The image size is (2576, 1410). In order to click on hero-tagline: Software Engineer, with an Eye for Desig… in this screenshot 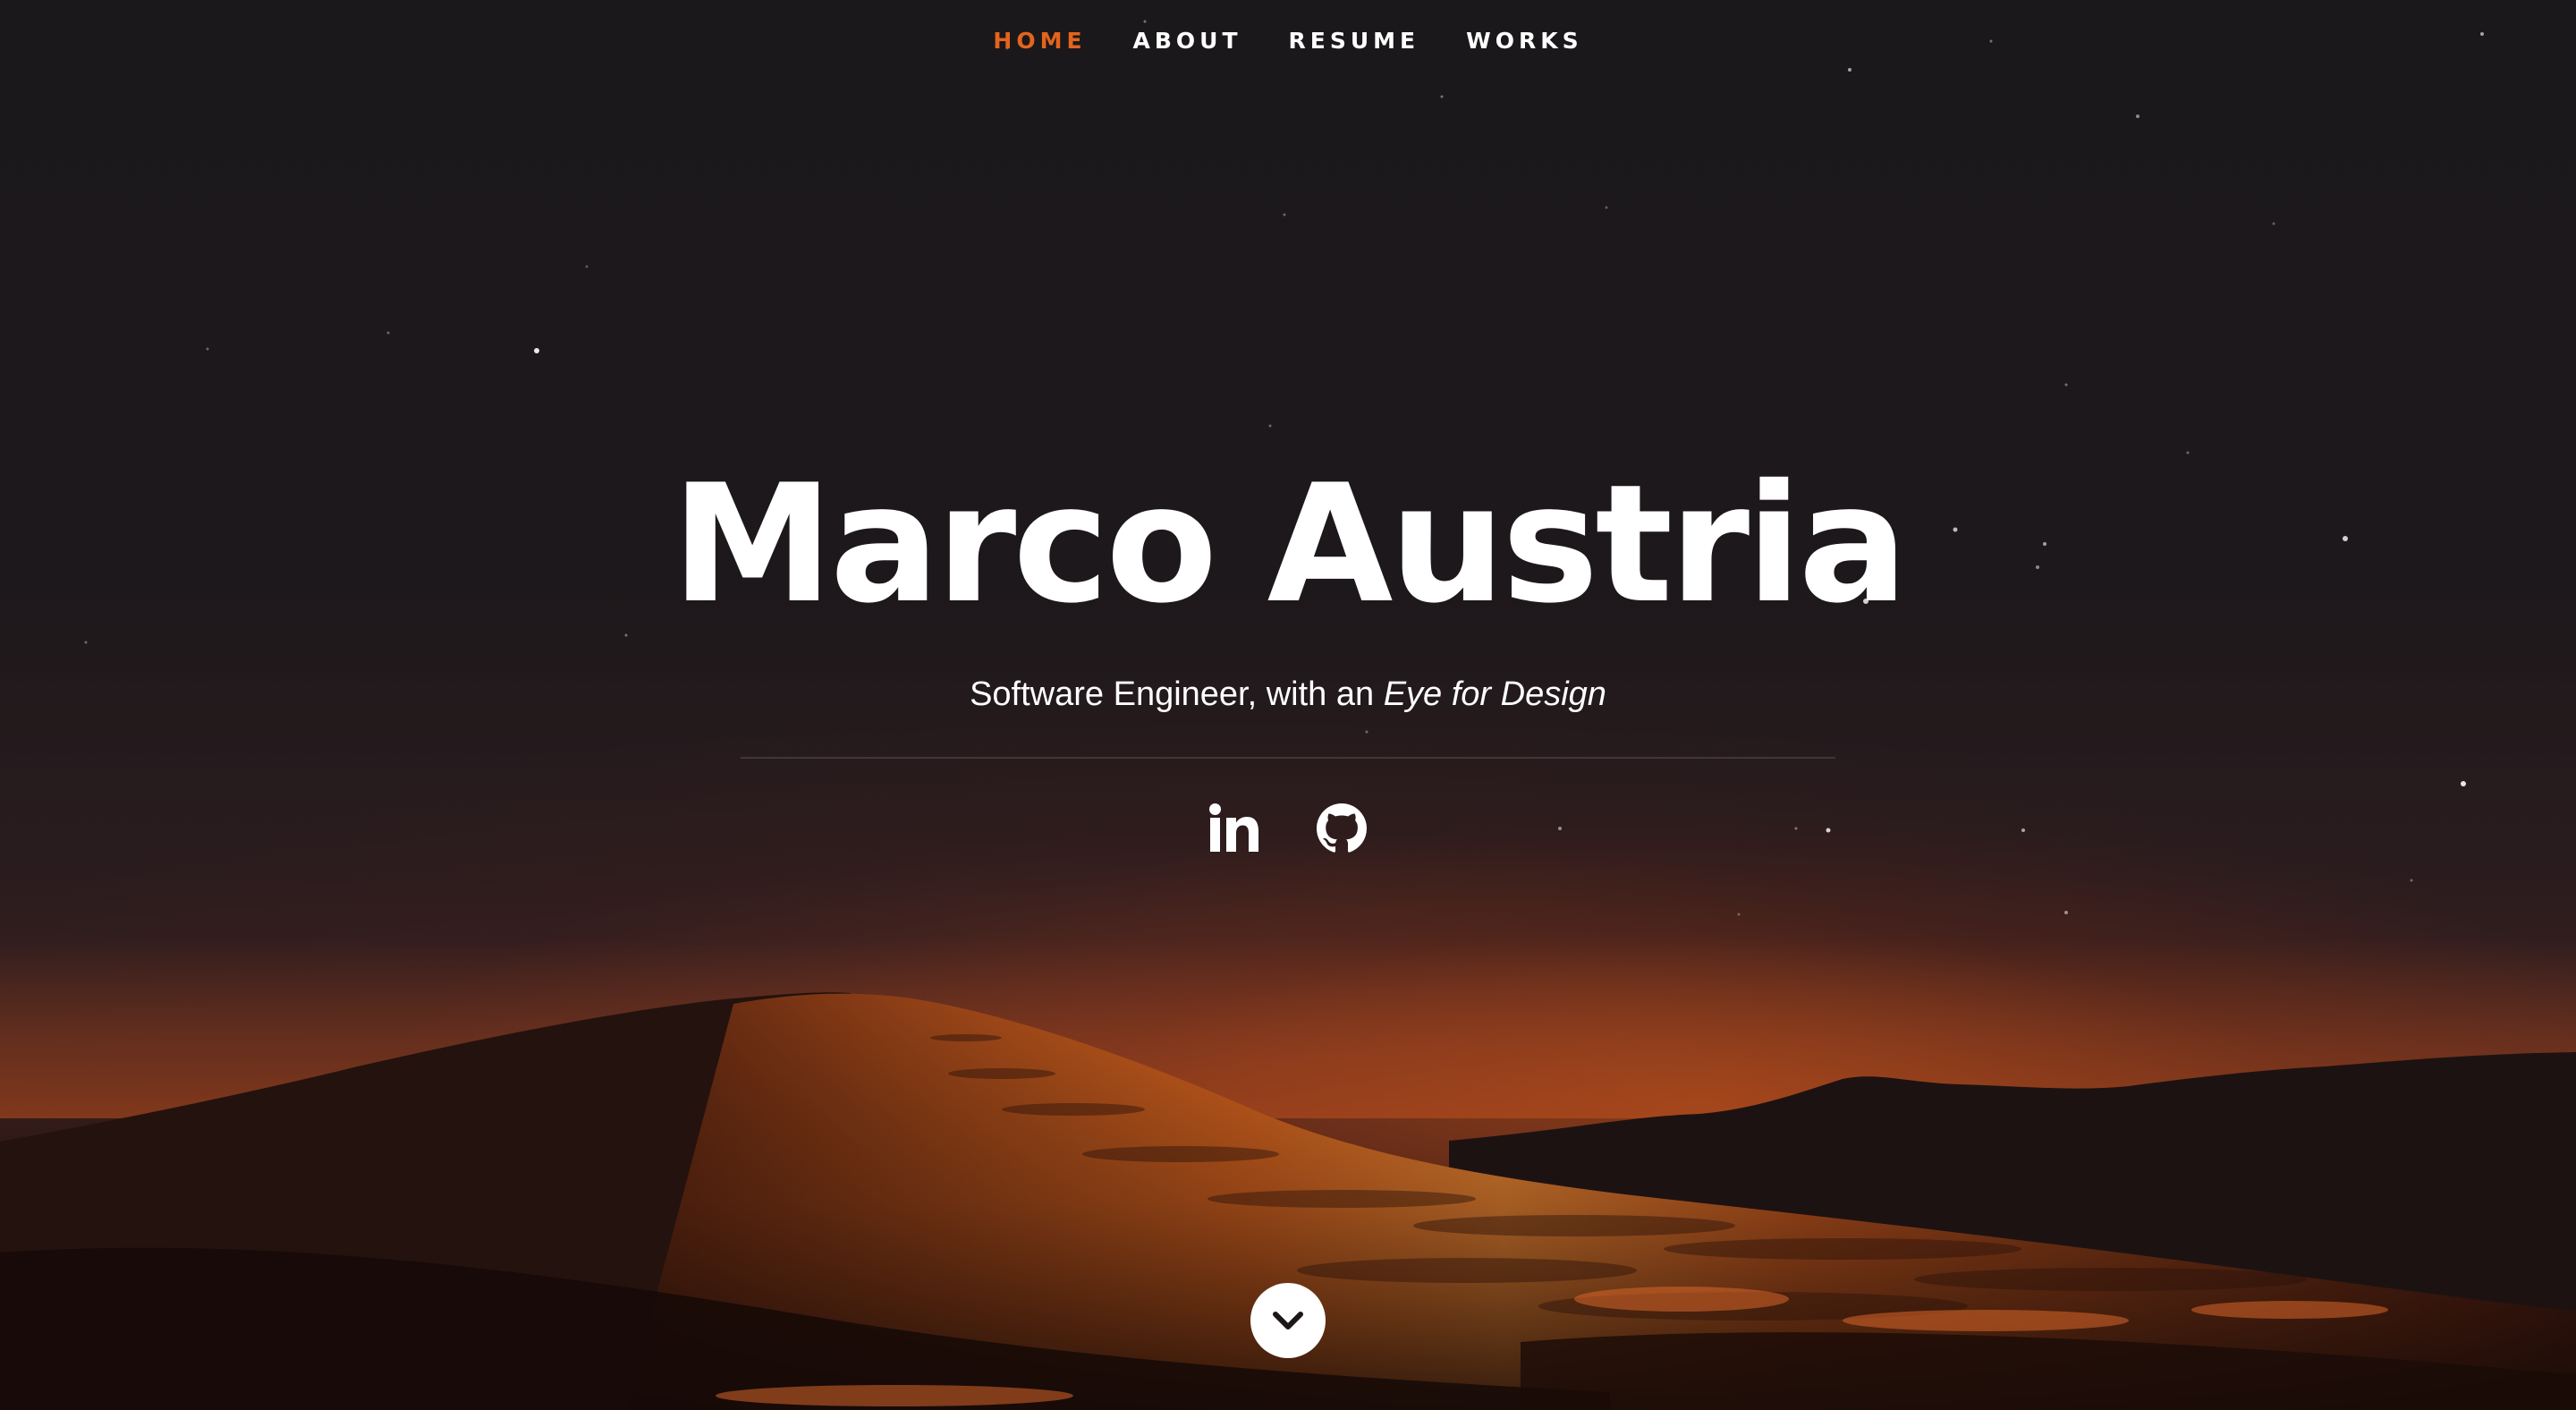, I will do `click(1288, 694)`.